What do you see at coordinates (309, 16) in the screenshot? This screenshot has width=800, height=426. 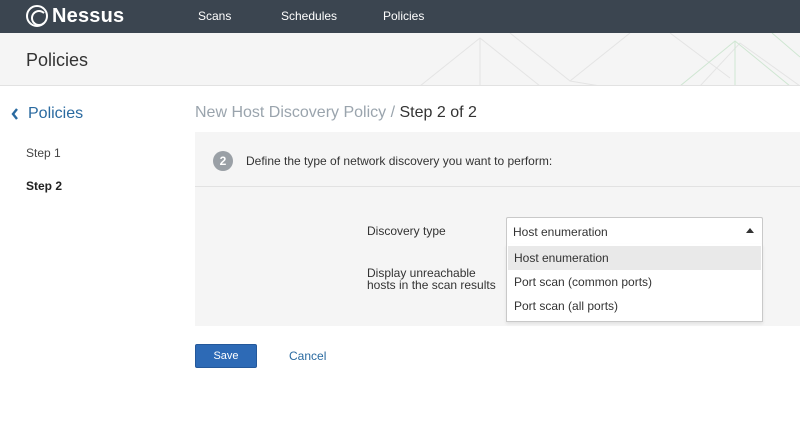 I see `nav-item-schedules: Schedules` at bounding box center [309, 16].